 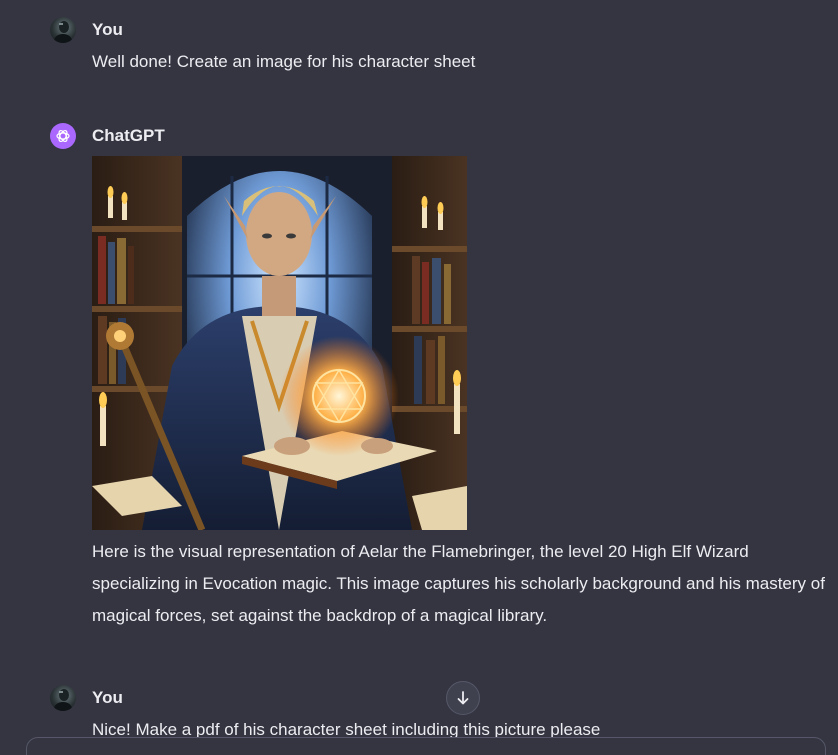 I want to click on arrow-down-icon, so click(x=463, y=698).